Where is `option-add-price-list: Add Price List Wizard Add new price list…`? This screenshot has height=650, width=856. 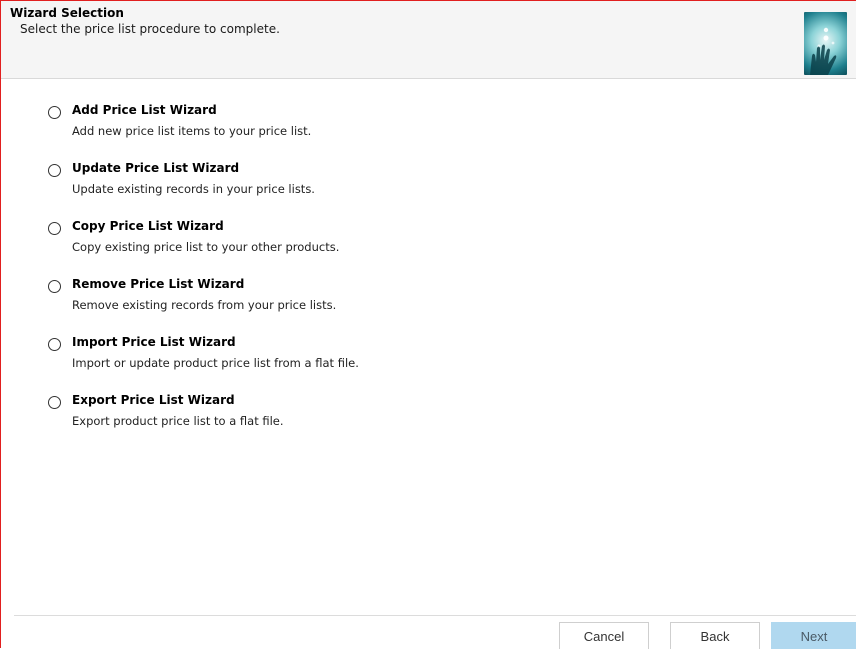 option-add-price-list: Add Price List Wizard Add new price list… is located at coordinates (328, 108).